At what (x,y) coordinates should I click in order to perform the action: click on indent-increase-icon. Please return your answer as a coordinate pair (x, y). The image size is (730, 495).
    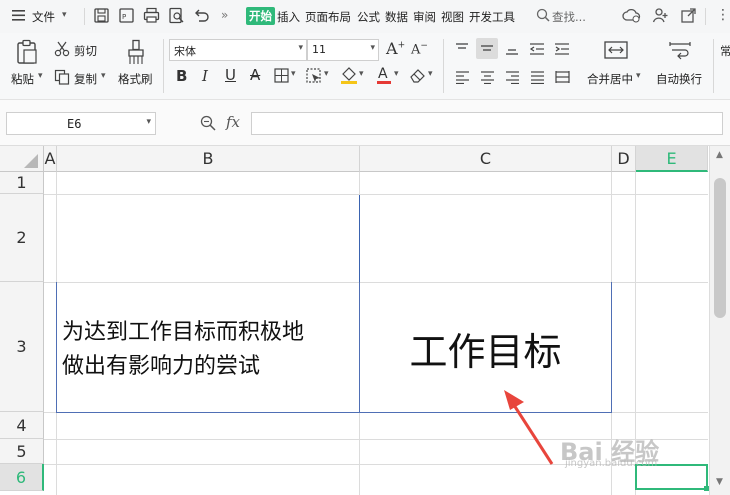
    Looking at the image, I should click on (562, 50).